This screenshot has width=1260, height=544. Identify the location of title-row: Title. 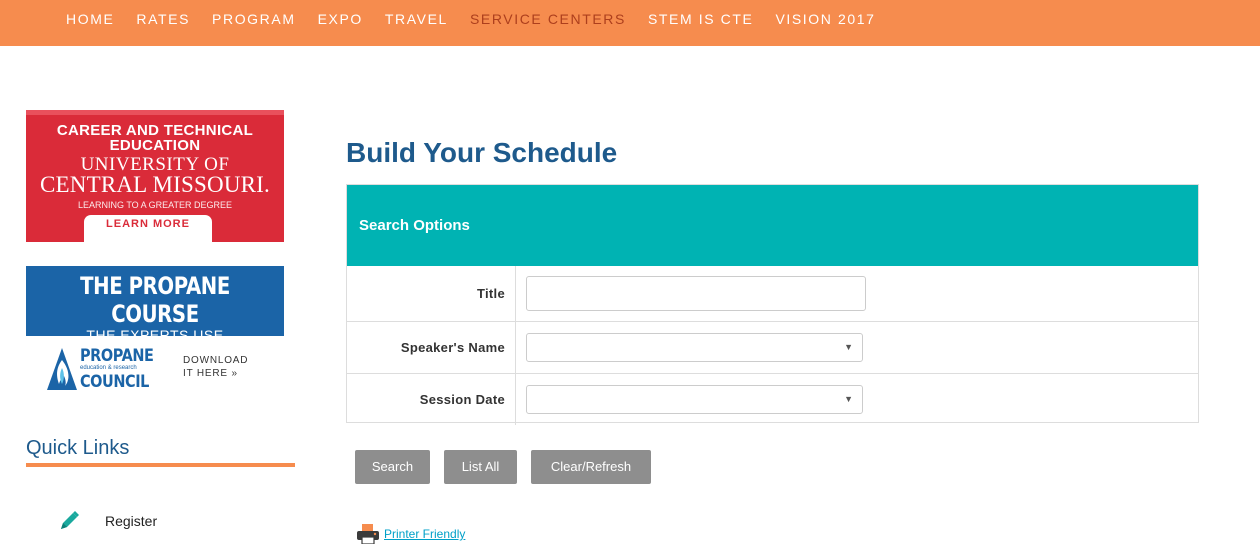
(772, 293).